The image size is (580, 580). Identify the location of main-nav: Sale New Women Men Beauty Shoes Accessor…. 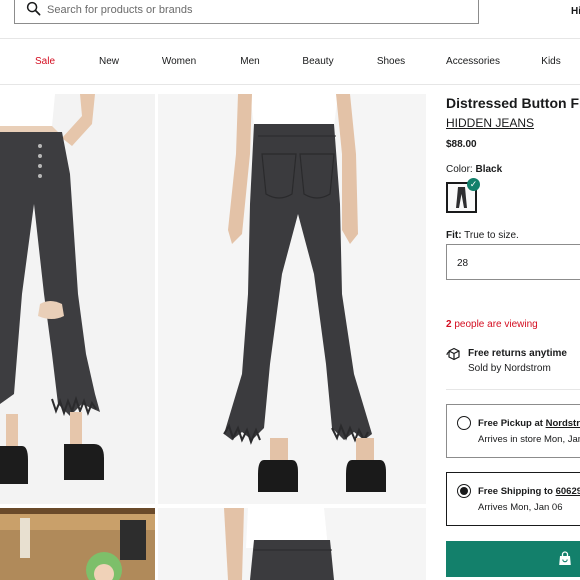
(290, 63).